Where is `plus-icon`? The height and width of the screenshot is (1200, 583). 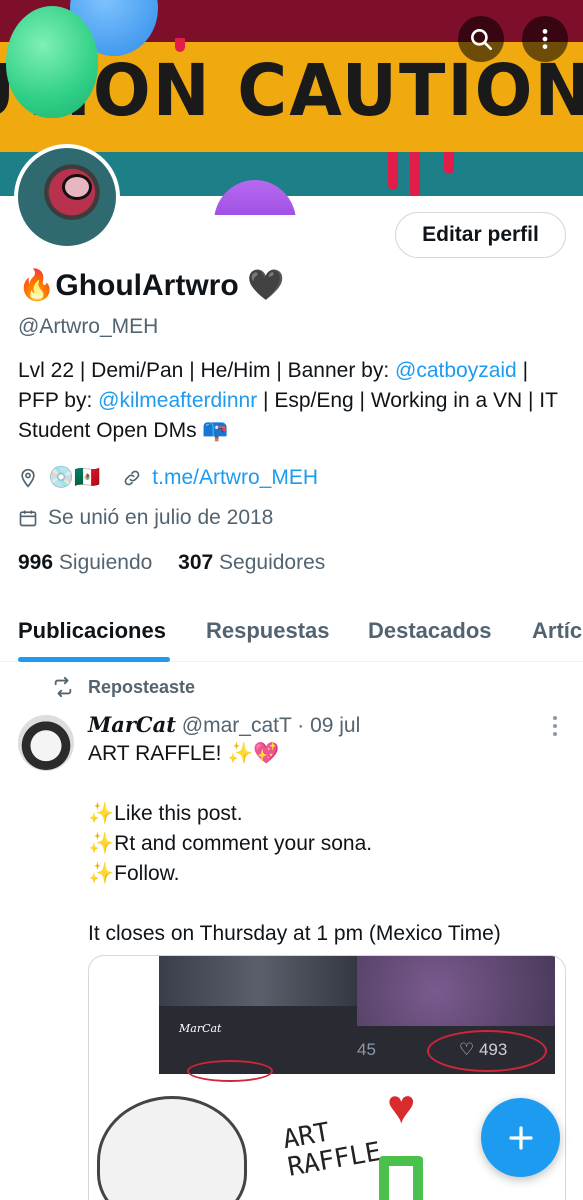 plus-icon is located at coordinates (520, 1137).